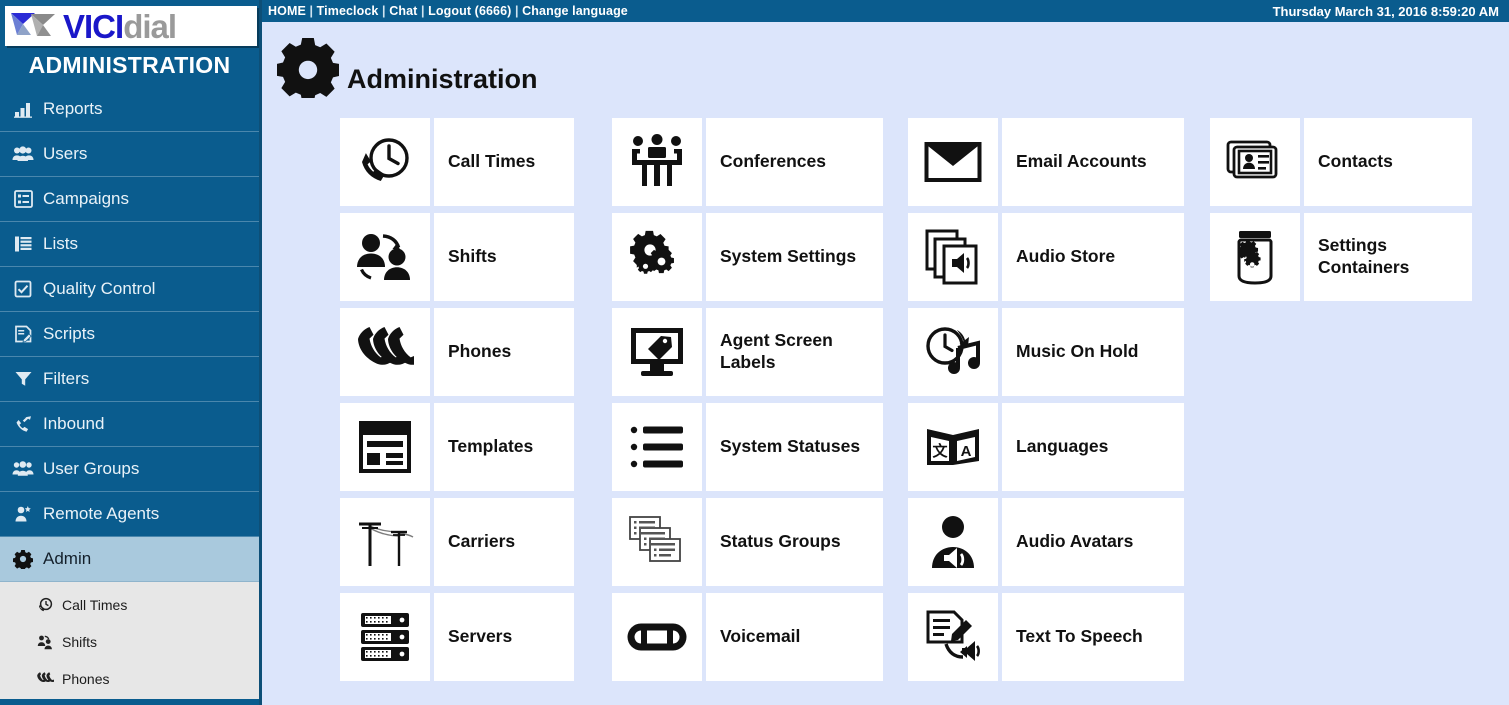 This screenshot has height=705, width=1509. I want to click on tile-shifts: Shifts, so click(457, 257).